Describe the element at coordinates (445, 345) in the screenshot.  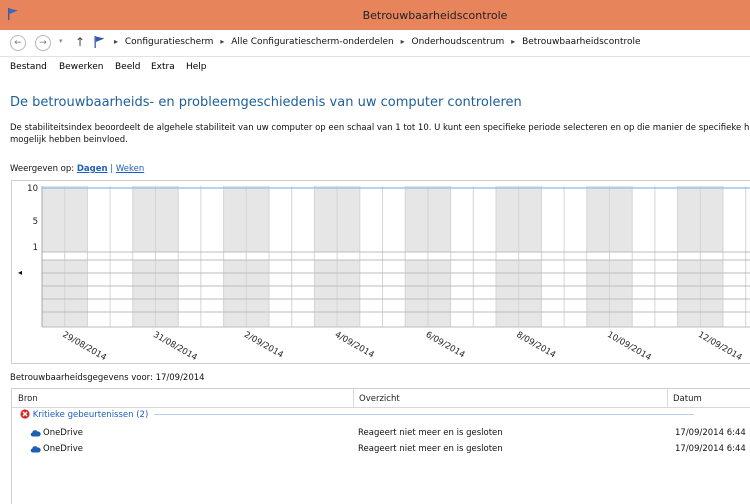
I see `chart-x-tick-label: 6/09/2014` at that location.